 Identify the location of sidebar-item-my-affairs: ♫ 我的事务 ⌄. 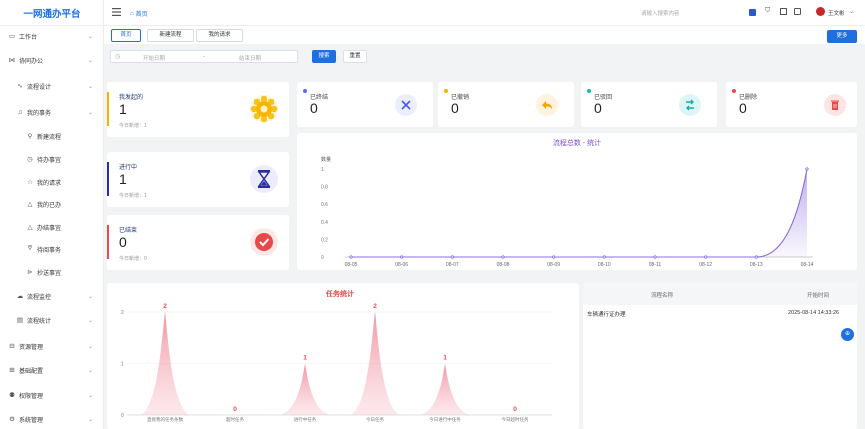
(52, 112).